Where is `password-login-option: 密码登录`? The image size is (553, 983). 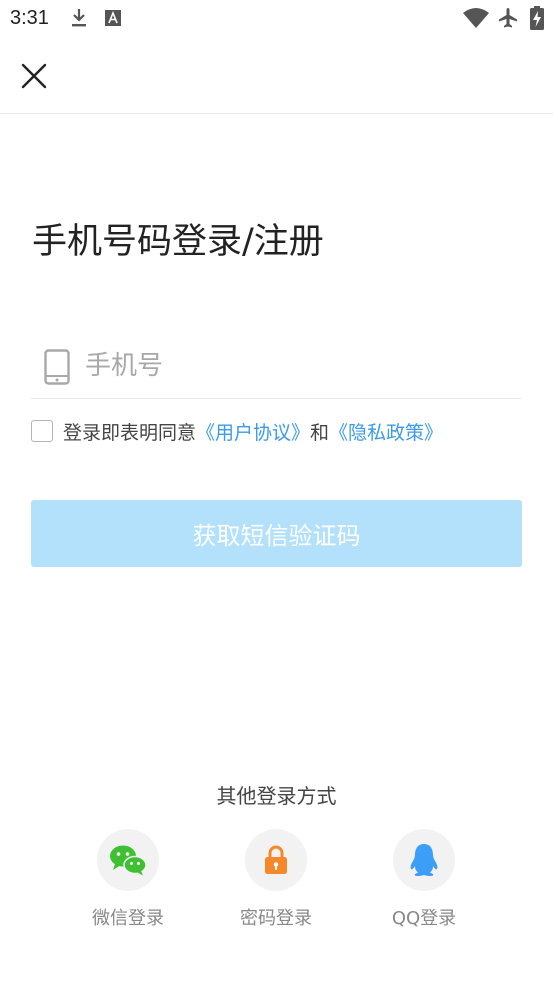 password-login-option: 密码登录 is located at coordinates (276, 879).